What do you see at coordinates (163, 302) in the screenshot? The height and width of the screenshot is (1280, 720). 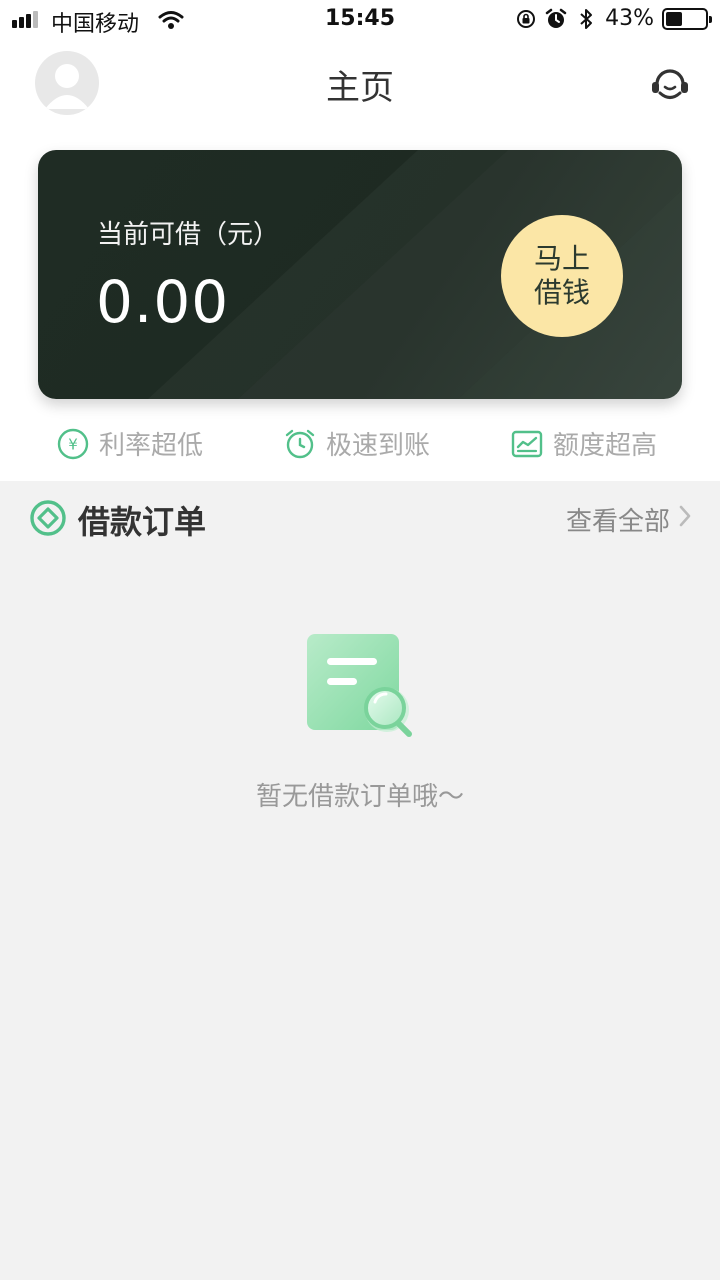 I see `available-credit-amount: 0.00` at bounding box center [163, 302].